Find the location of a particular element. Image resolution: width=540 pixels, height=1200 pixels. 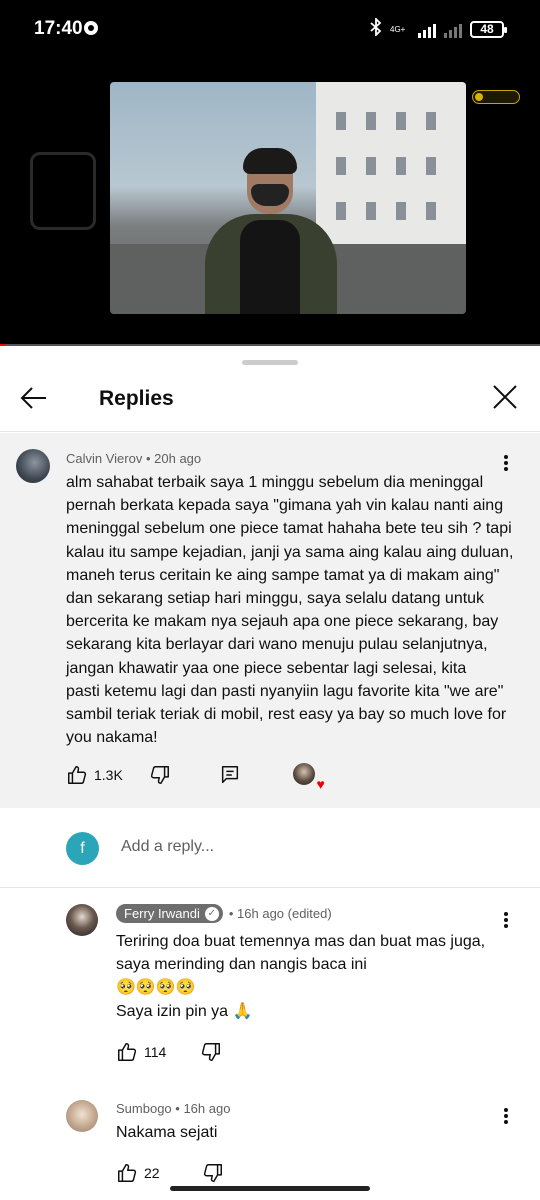

back-arrow-icon is located at coordinates (33, 398).